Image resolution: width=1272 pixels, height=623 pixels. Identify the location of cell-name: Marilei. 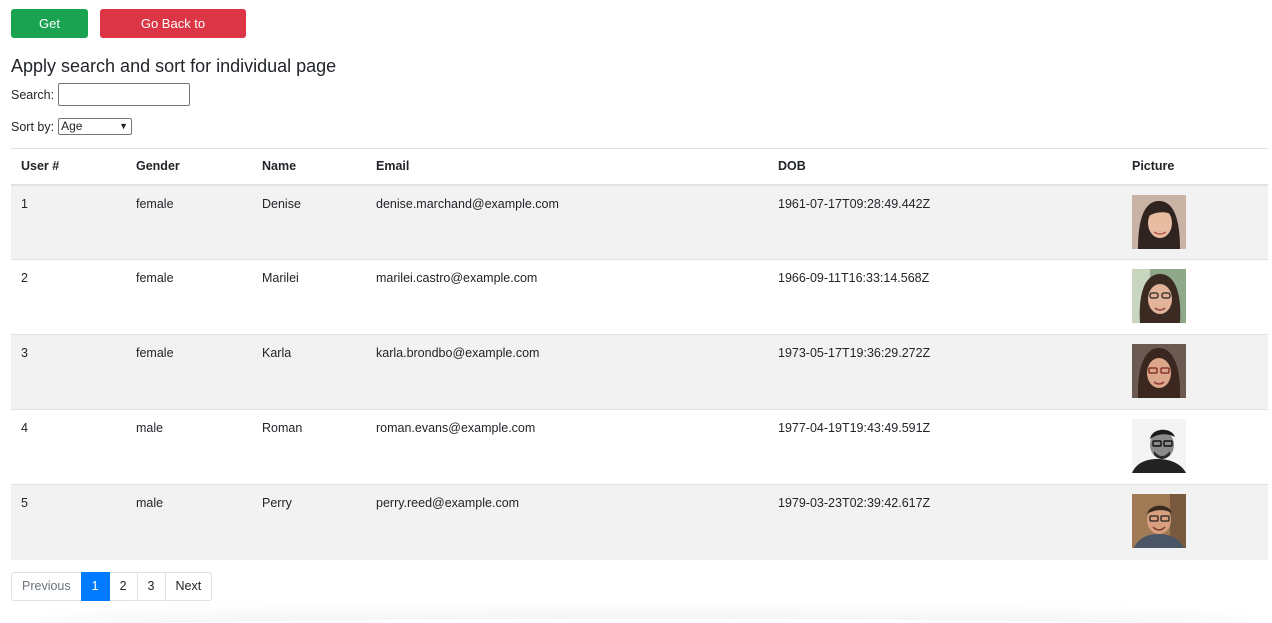
(309, 297).